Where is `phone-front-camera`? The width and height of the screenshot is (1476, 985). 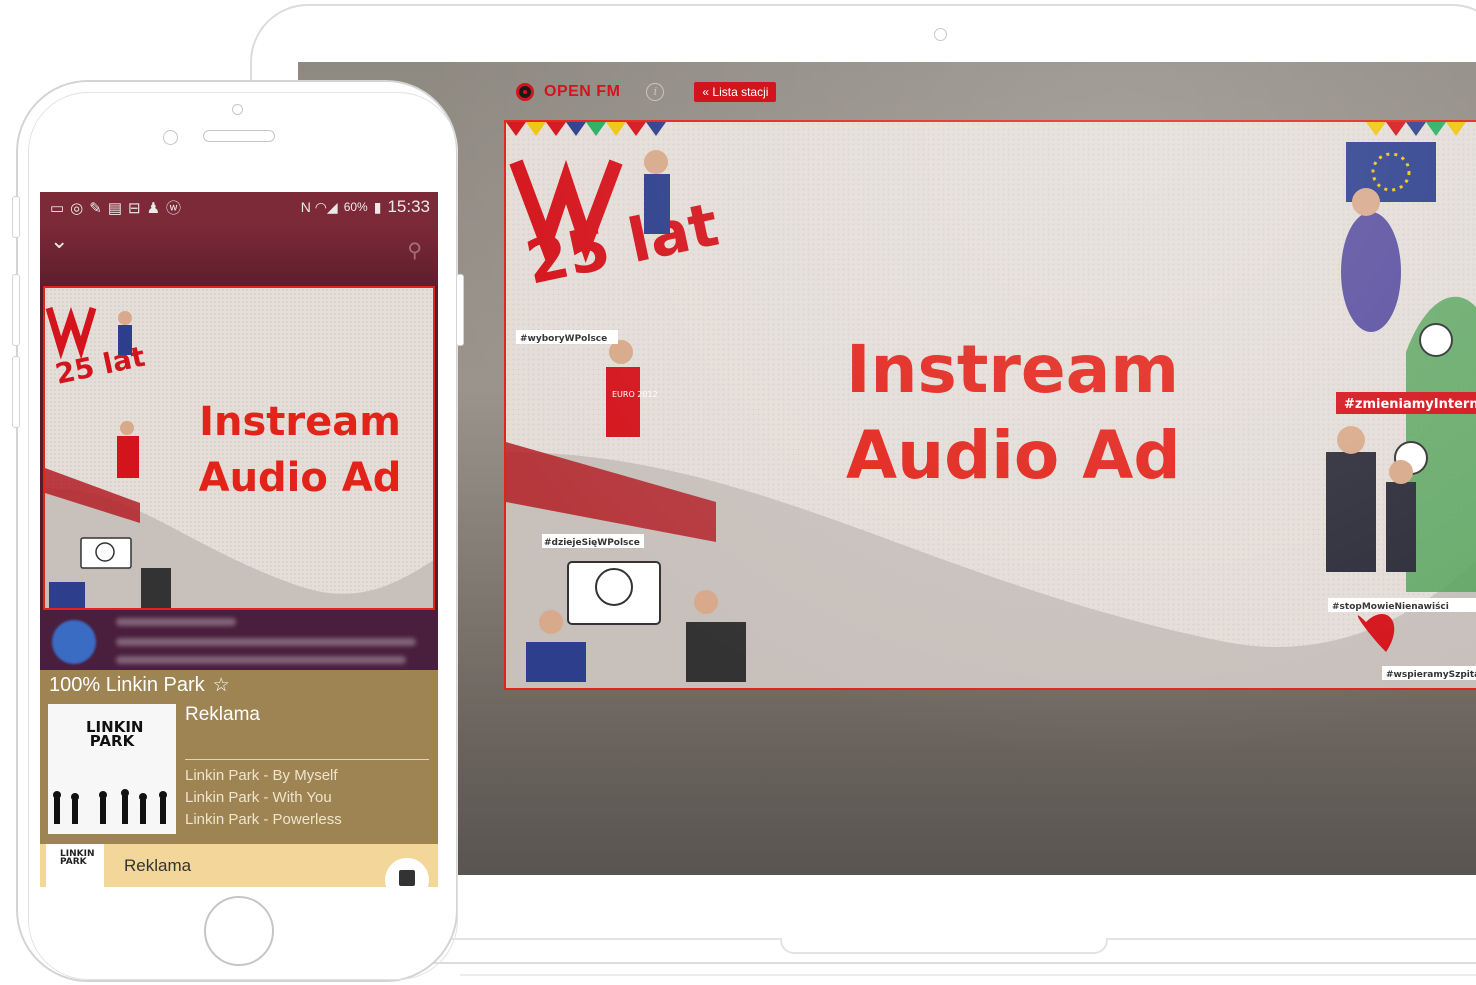
phone-front-camera is located at coordinates (170, 137).